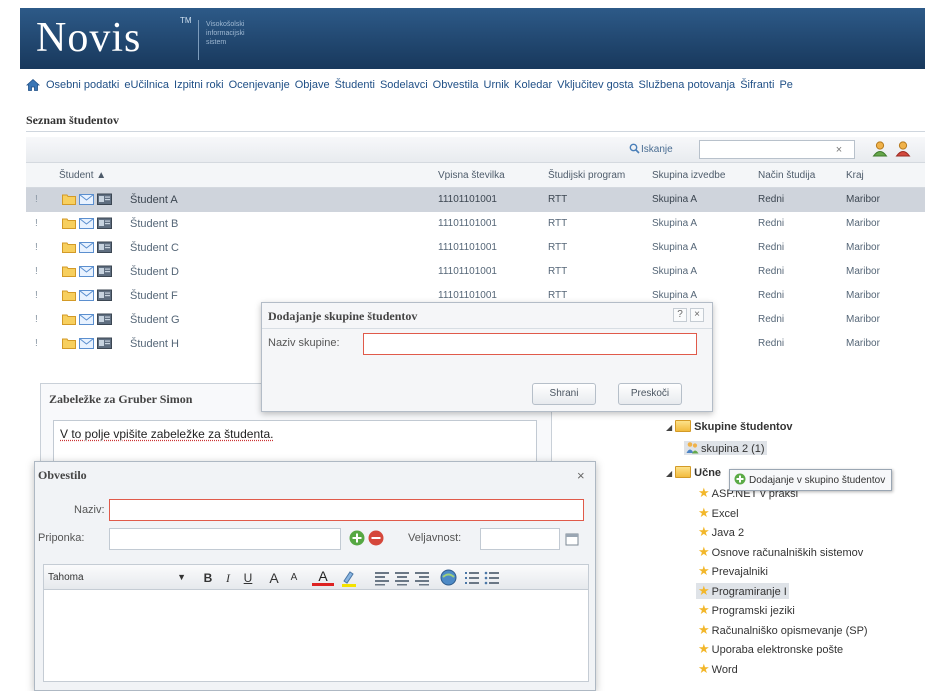 This screenshot has width=925, height=691. What do you see at coordinates (880, 149) in the screenshot?
I see `add-user-icon` at bounding box center [880, 149].